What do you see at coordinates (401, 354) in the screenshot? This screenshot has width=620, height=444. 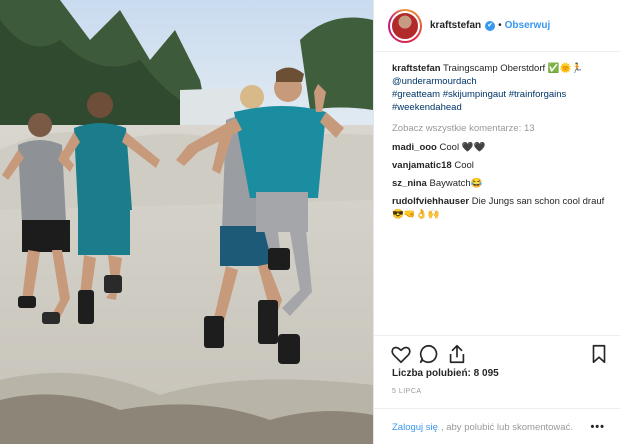 I see `heart-icon` at bounding box center [401, 354].